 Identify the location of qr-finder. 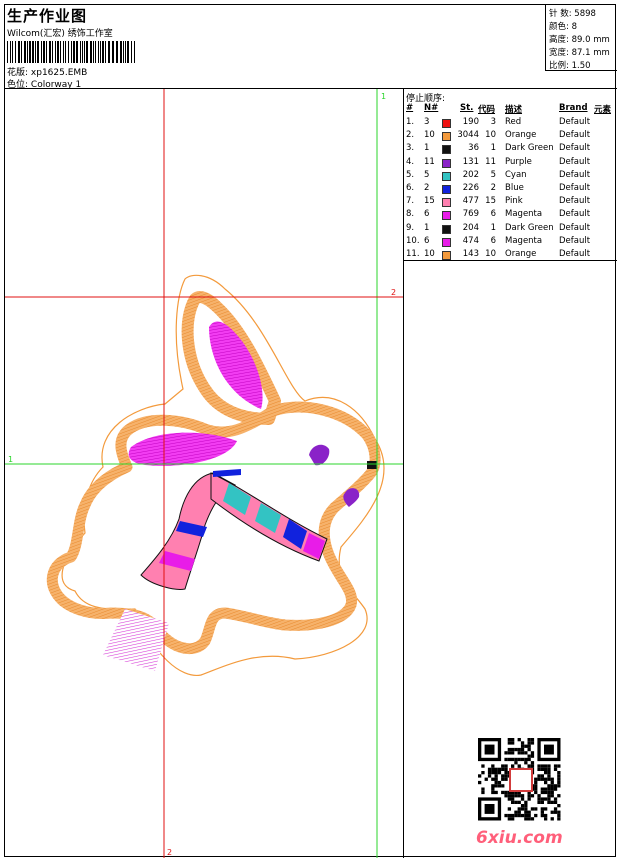
(489, 809).